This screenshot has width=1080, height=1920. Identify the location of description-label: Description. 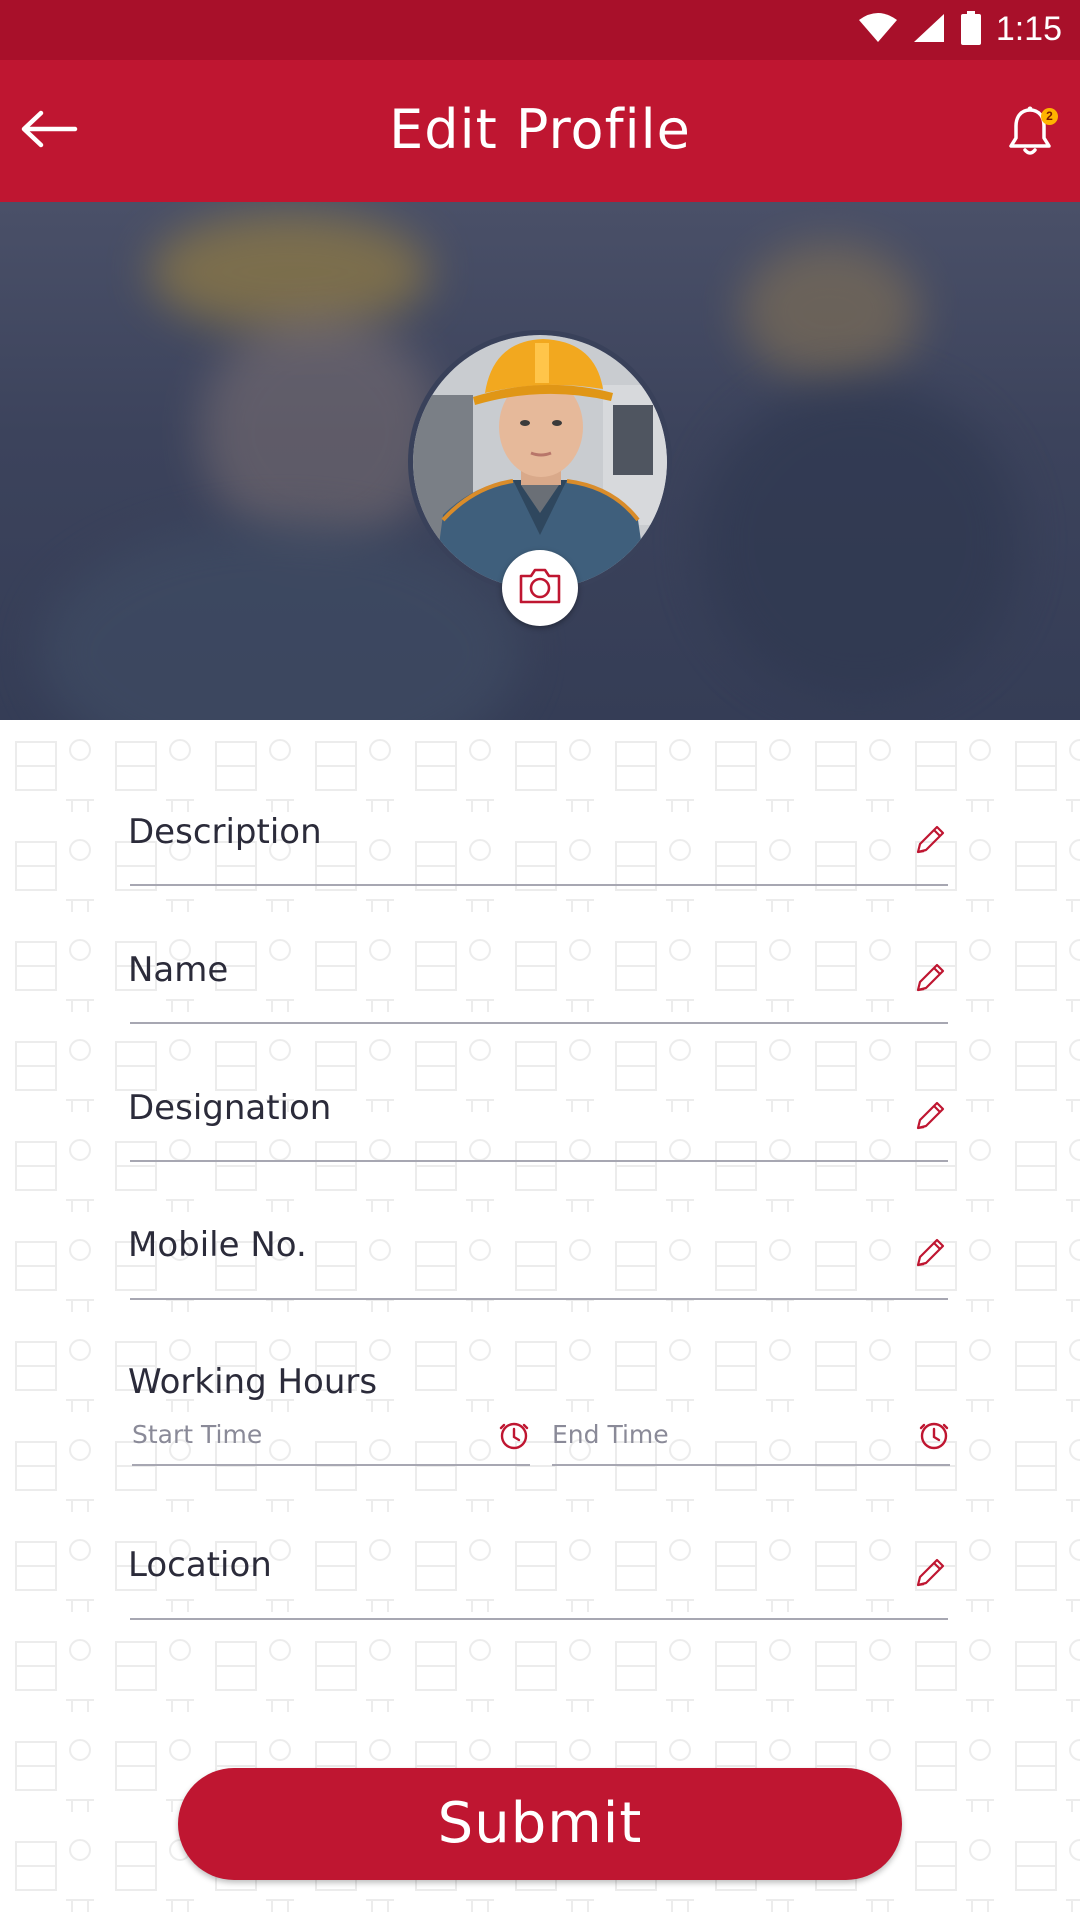
(225, 832).